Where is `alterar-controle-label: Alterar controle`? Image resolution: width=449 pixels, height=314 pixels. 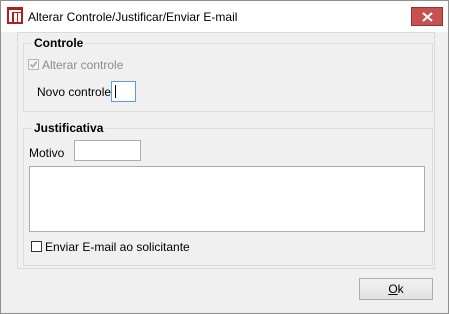
alterar-controle-label: Alterar controle is located at coordinates (83, 65).